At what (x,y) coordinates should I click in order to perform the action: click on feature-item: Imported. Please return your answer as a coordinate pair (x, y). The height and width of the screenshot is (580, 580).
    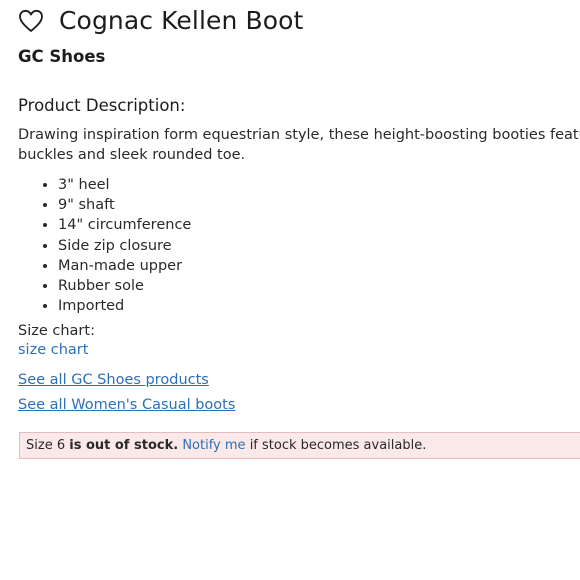
    Looking at the image, I should click on (124, 306).